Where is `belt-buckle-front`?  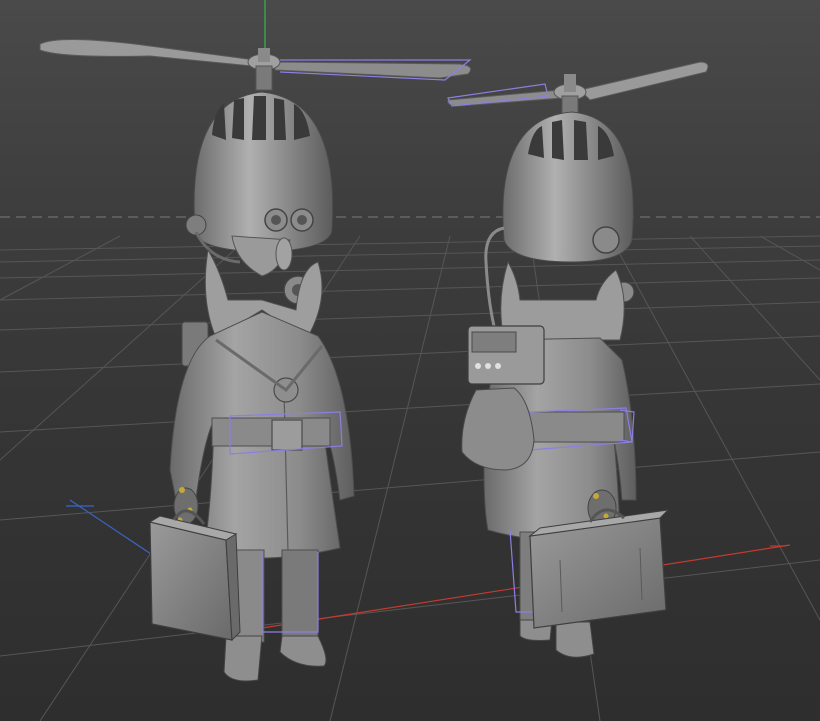
belt-buckle-front is located at coordinates (287, 435).